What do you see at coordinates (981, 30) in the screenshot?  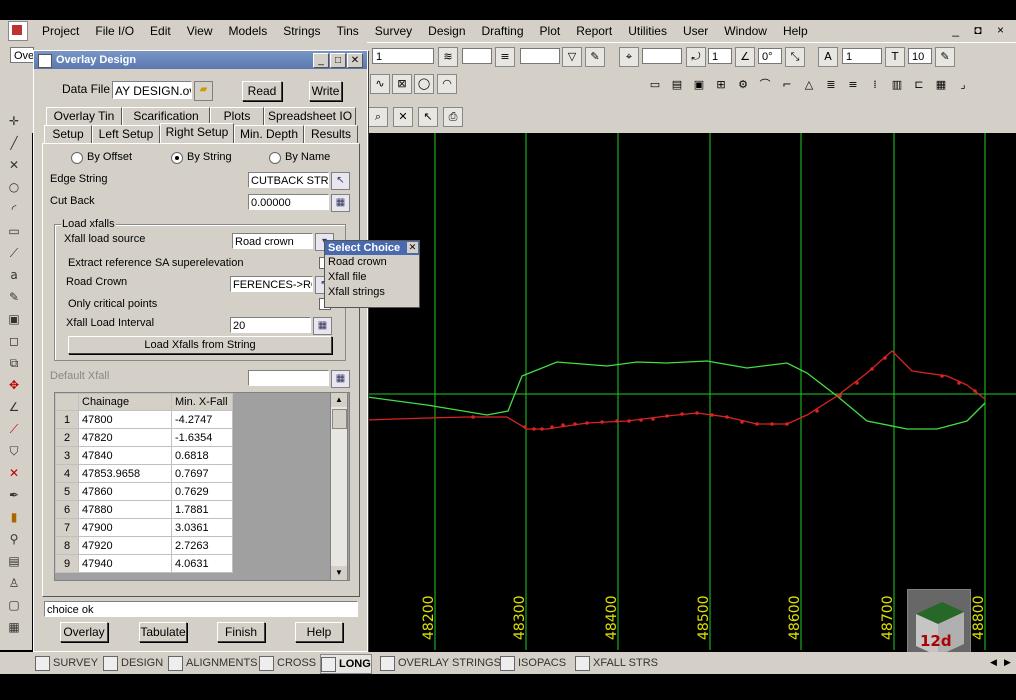 I see `window-controls: _ ◘ ×` at bounding box center [981, 30].